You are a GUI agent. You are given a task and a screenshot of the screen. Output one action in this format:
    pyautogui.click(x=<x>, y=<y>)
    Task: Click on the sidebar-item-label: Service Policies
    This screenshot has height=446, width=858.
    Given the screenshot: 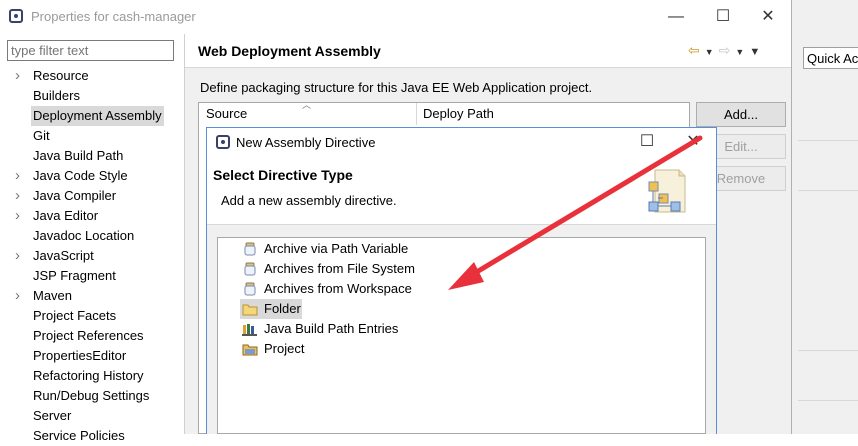 What is the action you would take?
    pyautogui.click(x=79, y=435)
    